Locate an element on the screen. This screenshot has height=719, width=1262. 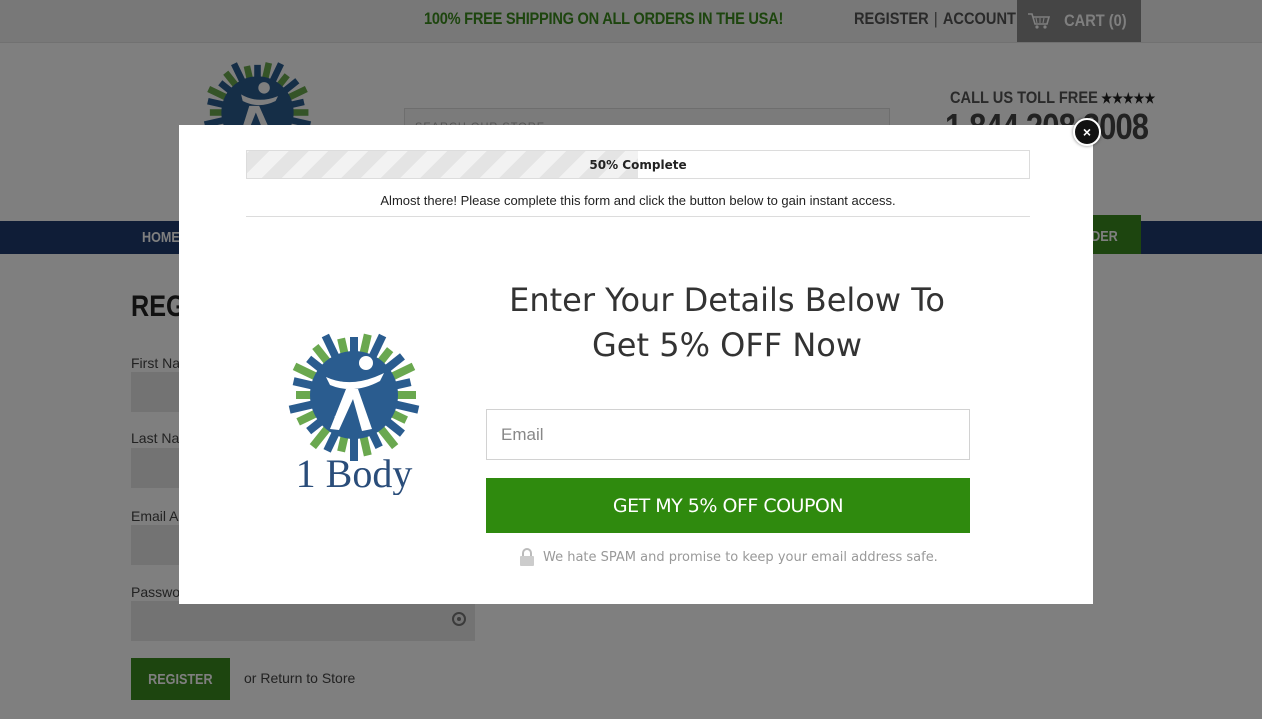
one-body-logo: 1 Body is located at coordinates (354, 414).